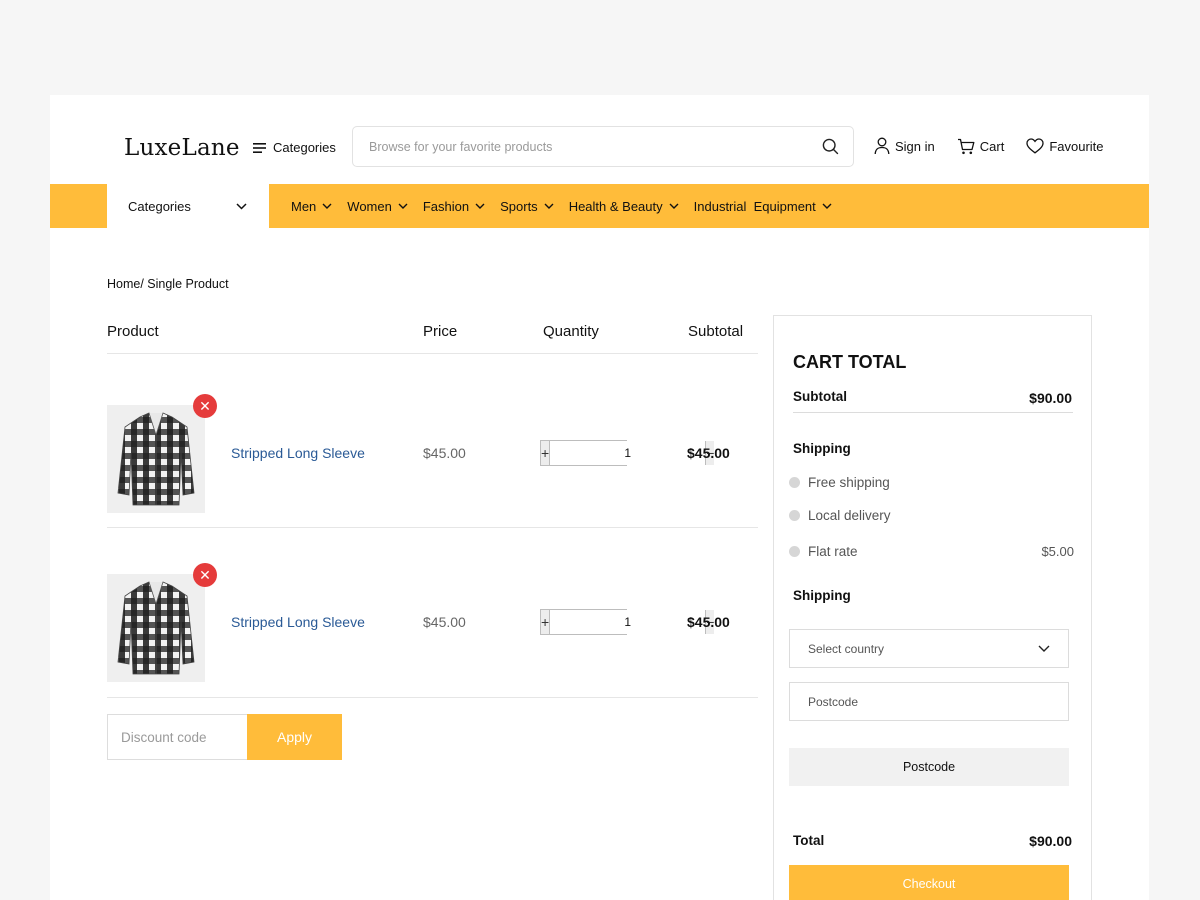 This screenshot has width=1200, height=900. I want to click on checkout-button: Checkout, so click(929, 882).